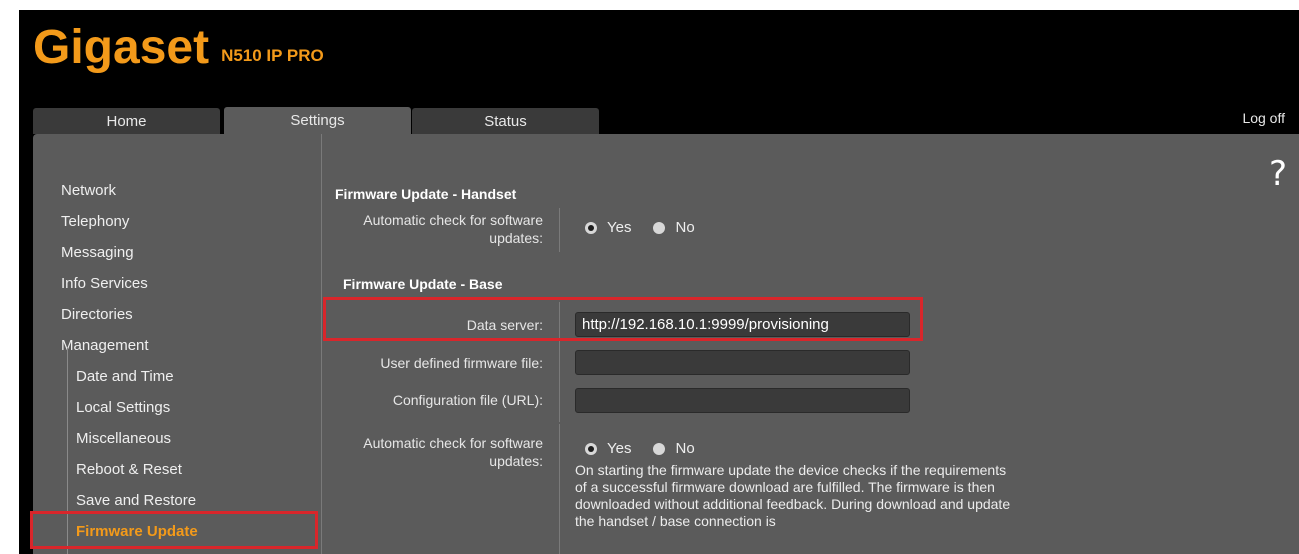  What do you see at coordinates (104, 283) in the screenshot?
I see `sidebar-item-info-services: Info Services` at bounding box center [104, 283].